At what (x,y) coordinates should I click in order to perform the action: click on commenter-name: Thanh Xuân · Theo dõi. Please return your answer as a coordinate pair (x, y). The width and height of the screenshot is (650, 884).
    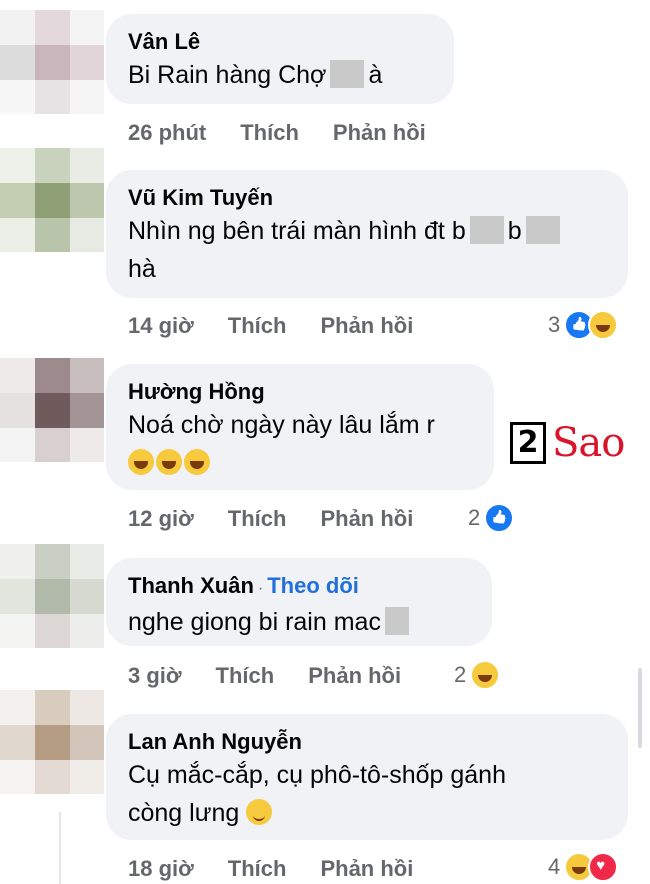
    Looking at the image, I should click on (299, 587).